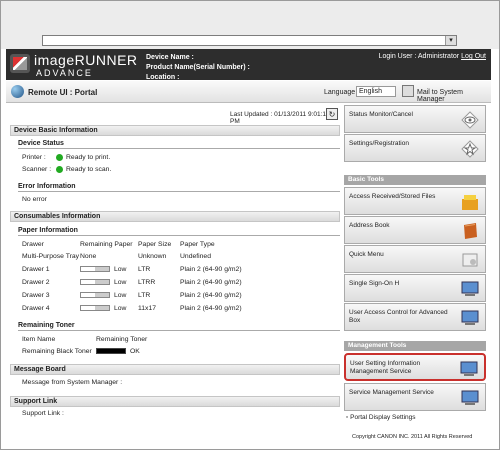 This screenshot has width=500, height=450. I want to click on section-support-link: Support Link, so click(175, 401).